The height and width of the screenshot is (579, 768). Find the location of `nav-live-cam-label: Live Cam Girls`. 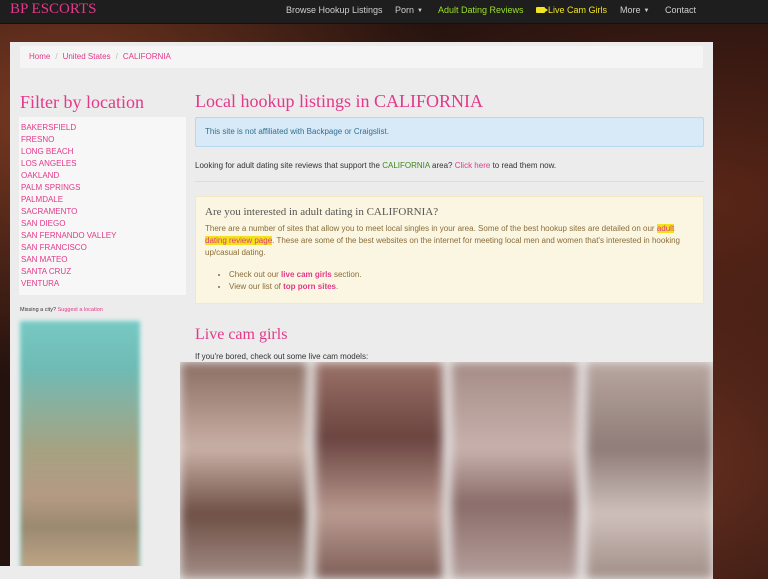

nav-live-cam-label: Live Cam Girls is located at coordinates (578, 10).